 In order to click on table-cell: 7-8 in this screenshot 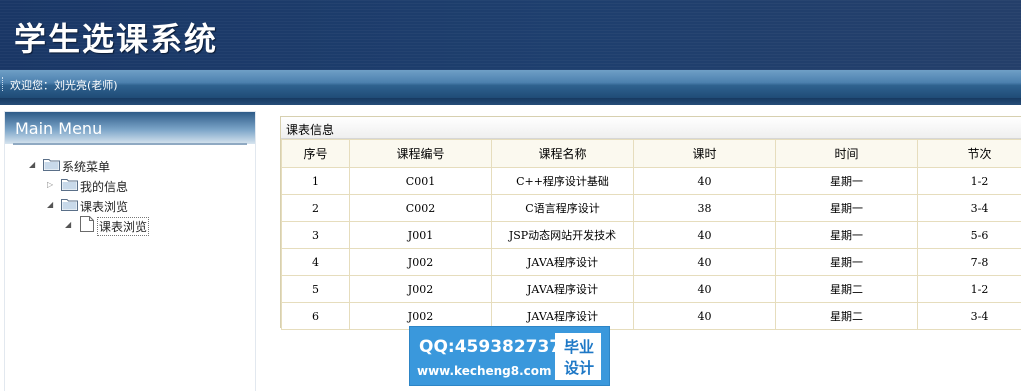, I will do `click(969, 262)`.